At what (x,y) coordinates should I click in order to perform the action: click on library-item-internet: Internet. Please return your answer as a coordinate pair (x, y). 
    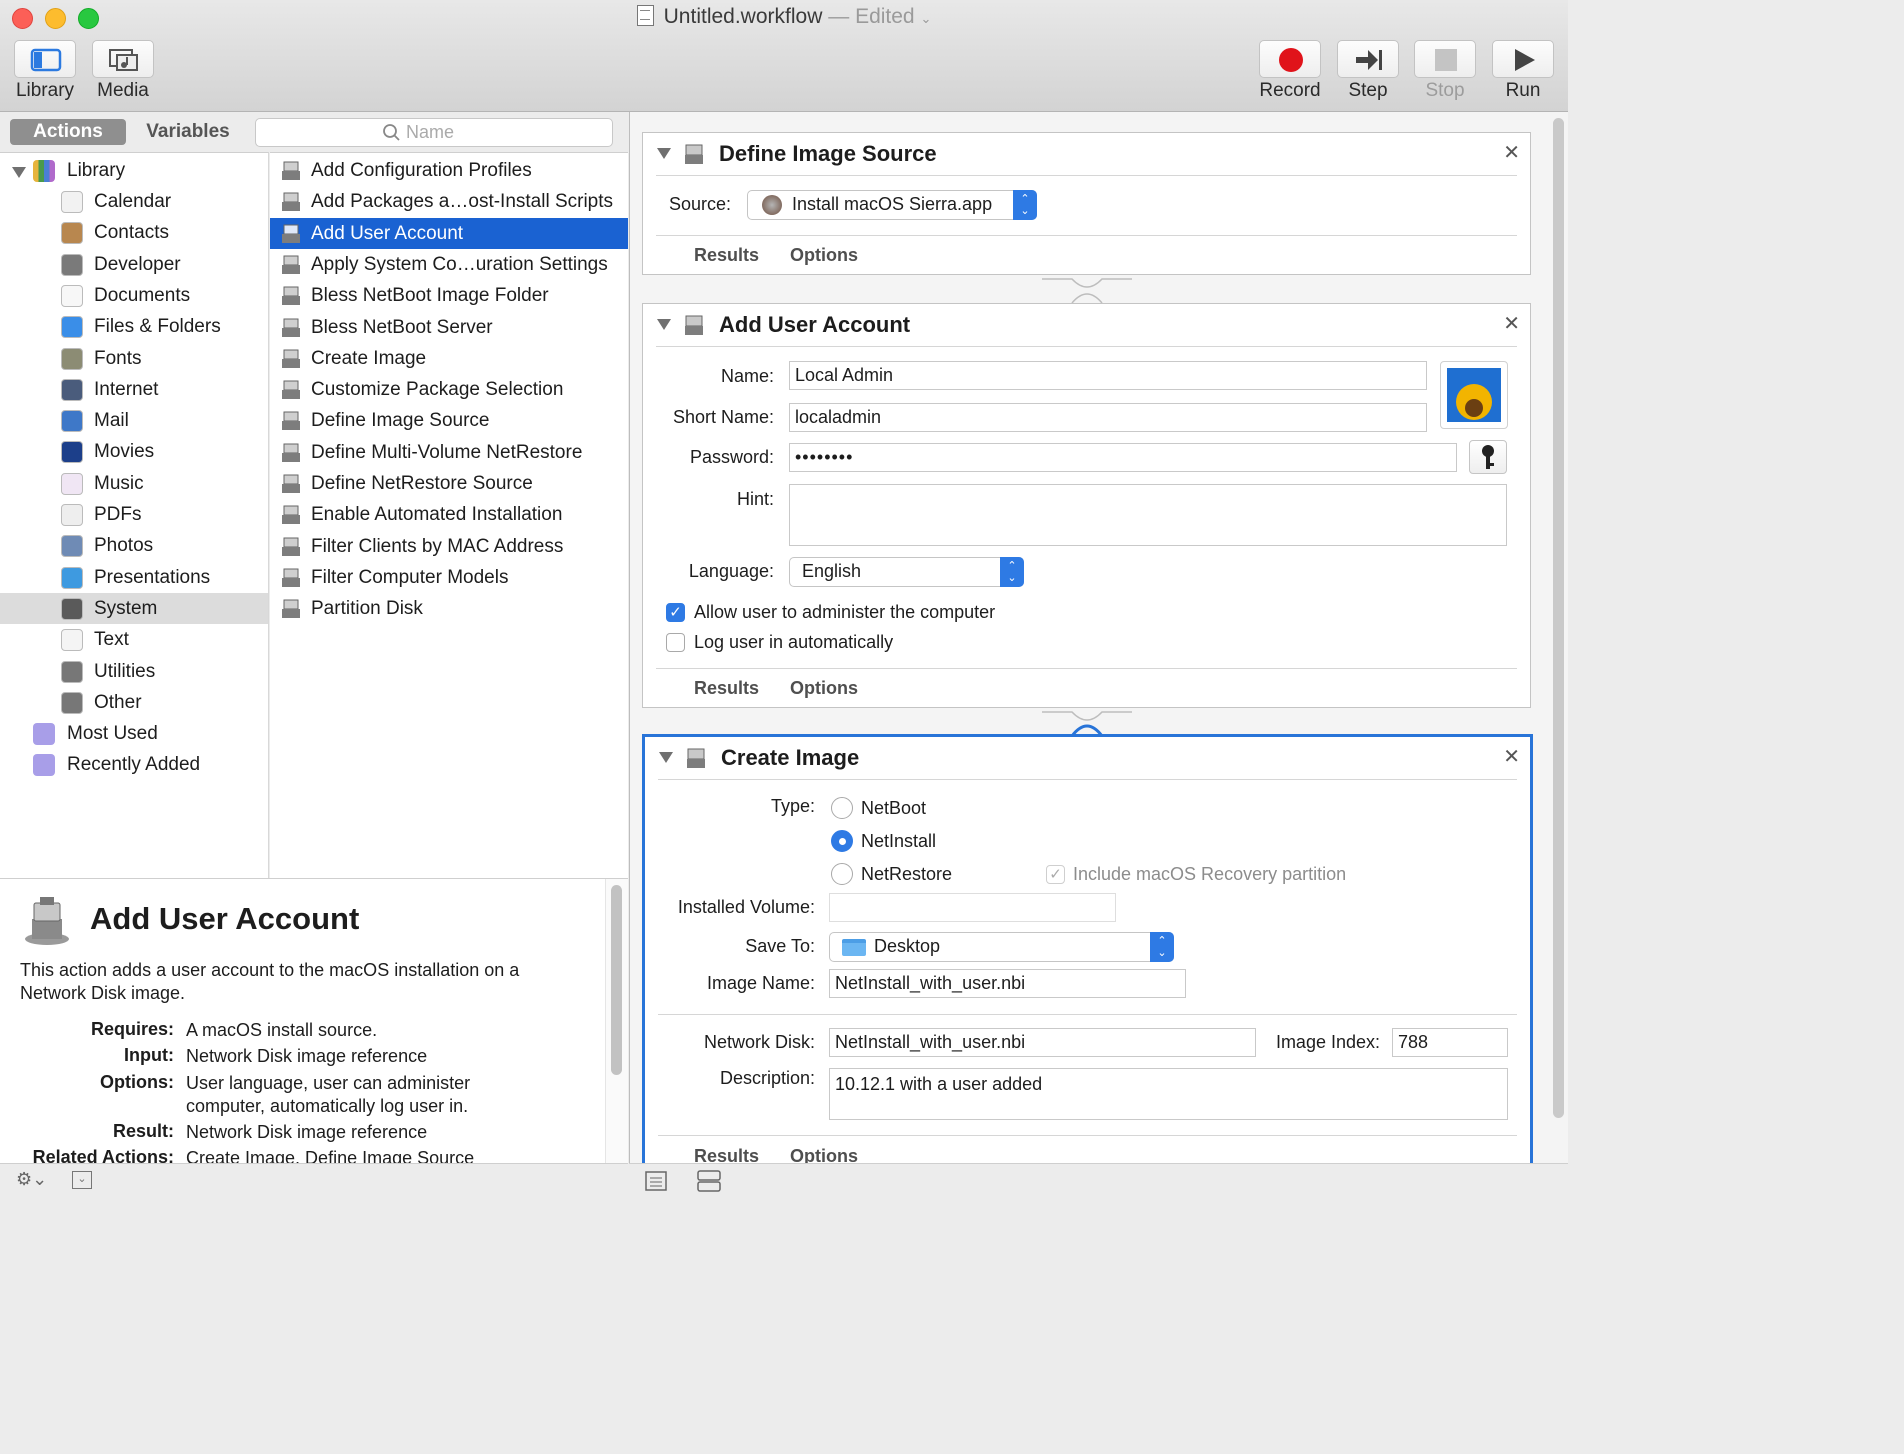
    Looking at the image, I should click on (134, 389).